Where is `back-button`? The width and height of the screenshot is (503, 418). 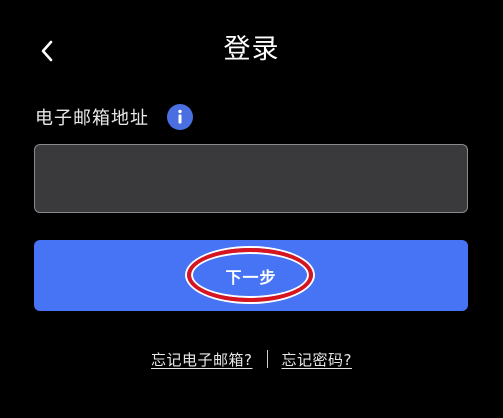
back-button is located at coordinates (47, 51).